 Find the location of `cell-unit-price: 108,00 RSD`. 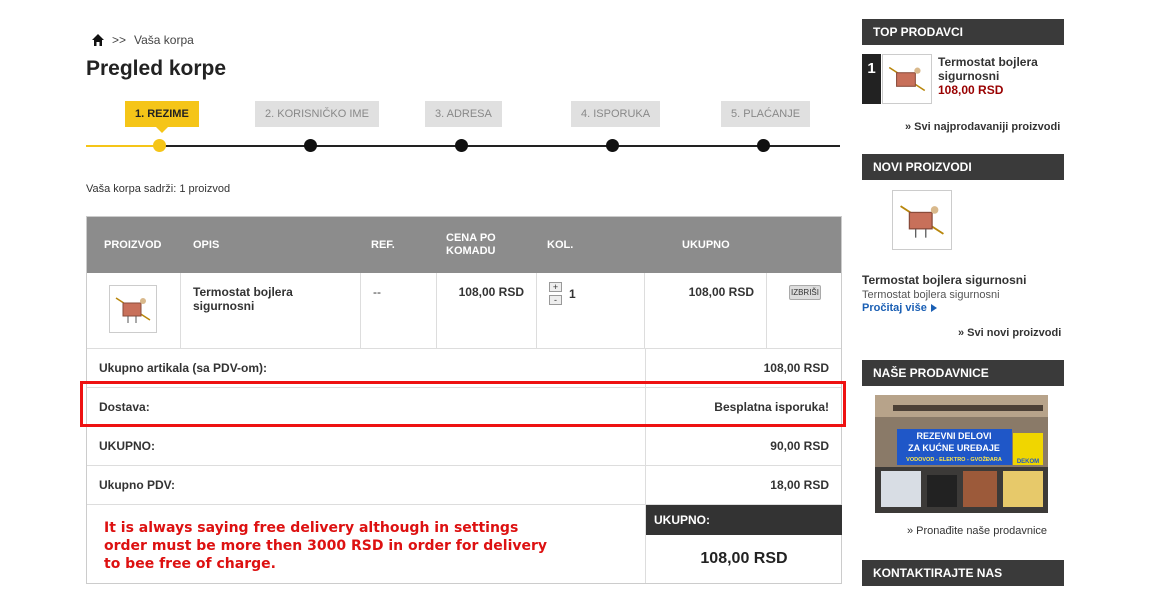

cell-unit-price: 108,00 RSD is located at coordinates (487, 311).